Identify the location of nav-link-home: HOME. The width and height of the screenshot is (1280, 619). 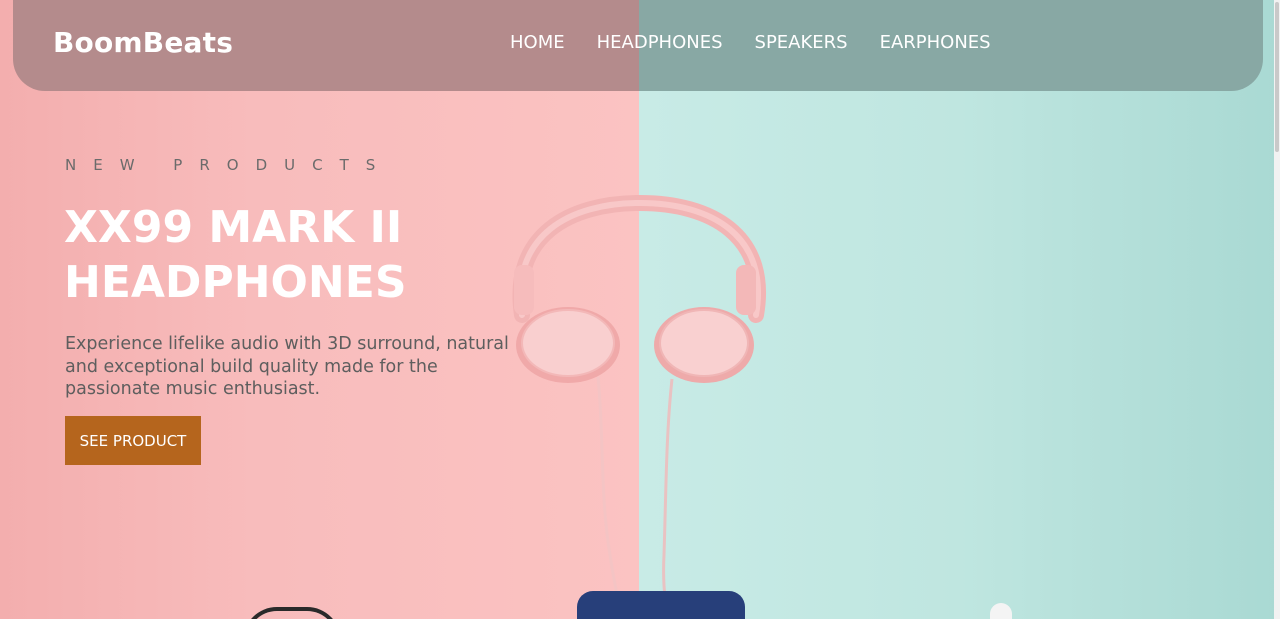
(537, 43).